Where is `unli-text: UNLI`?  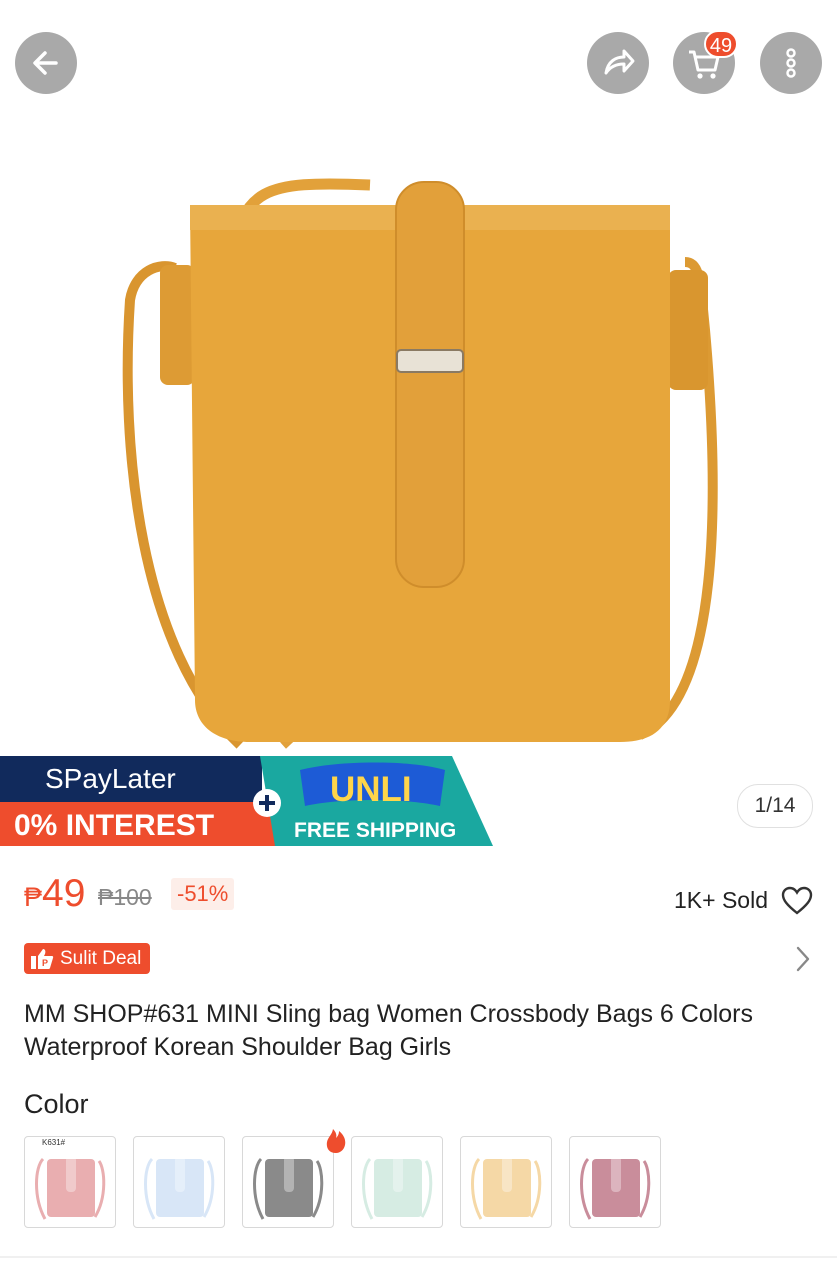
unli-text: UNLI is located at coordinates (371, 789).